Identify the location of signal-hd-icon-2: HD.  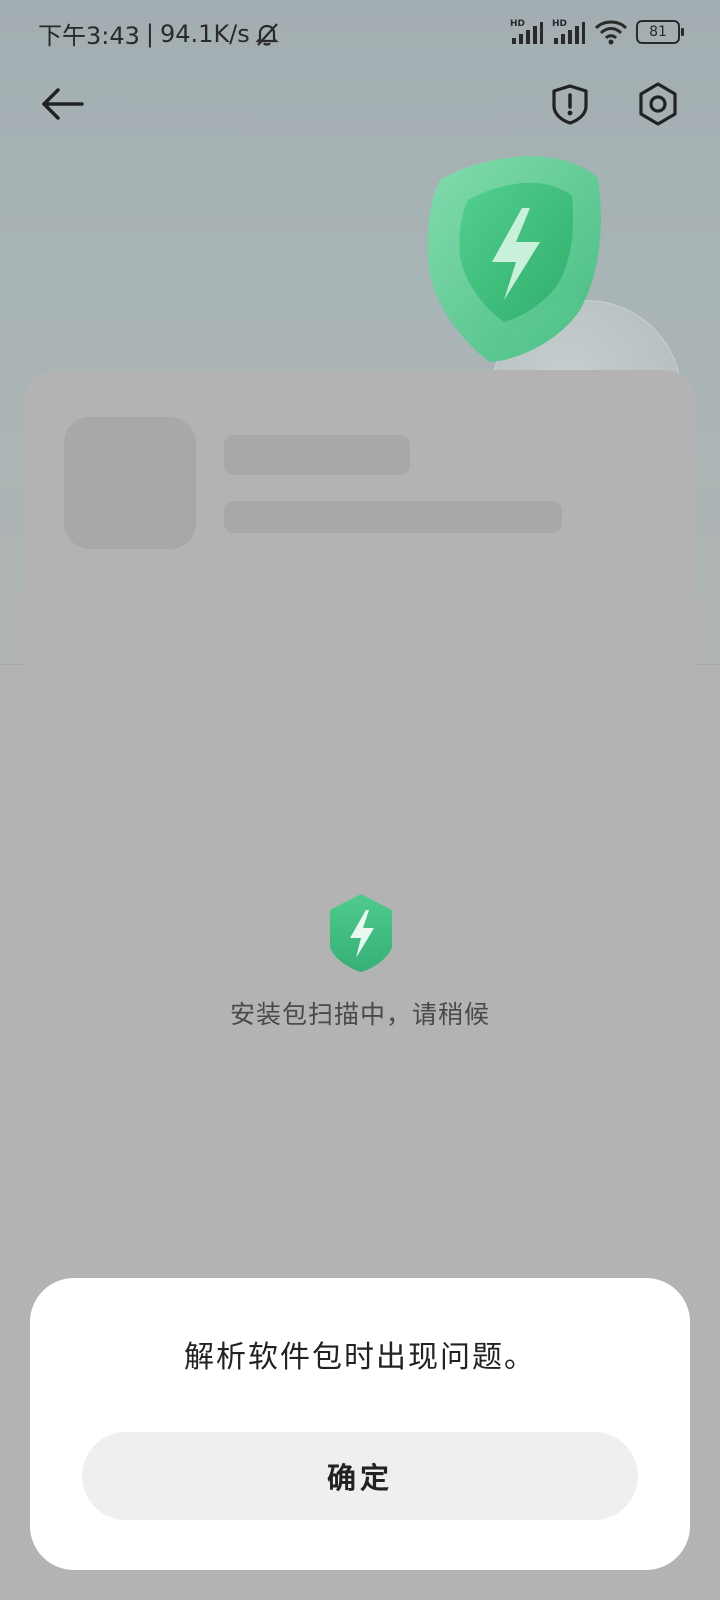
(568, 31).